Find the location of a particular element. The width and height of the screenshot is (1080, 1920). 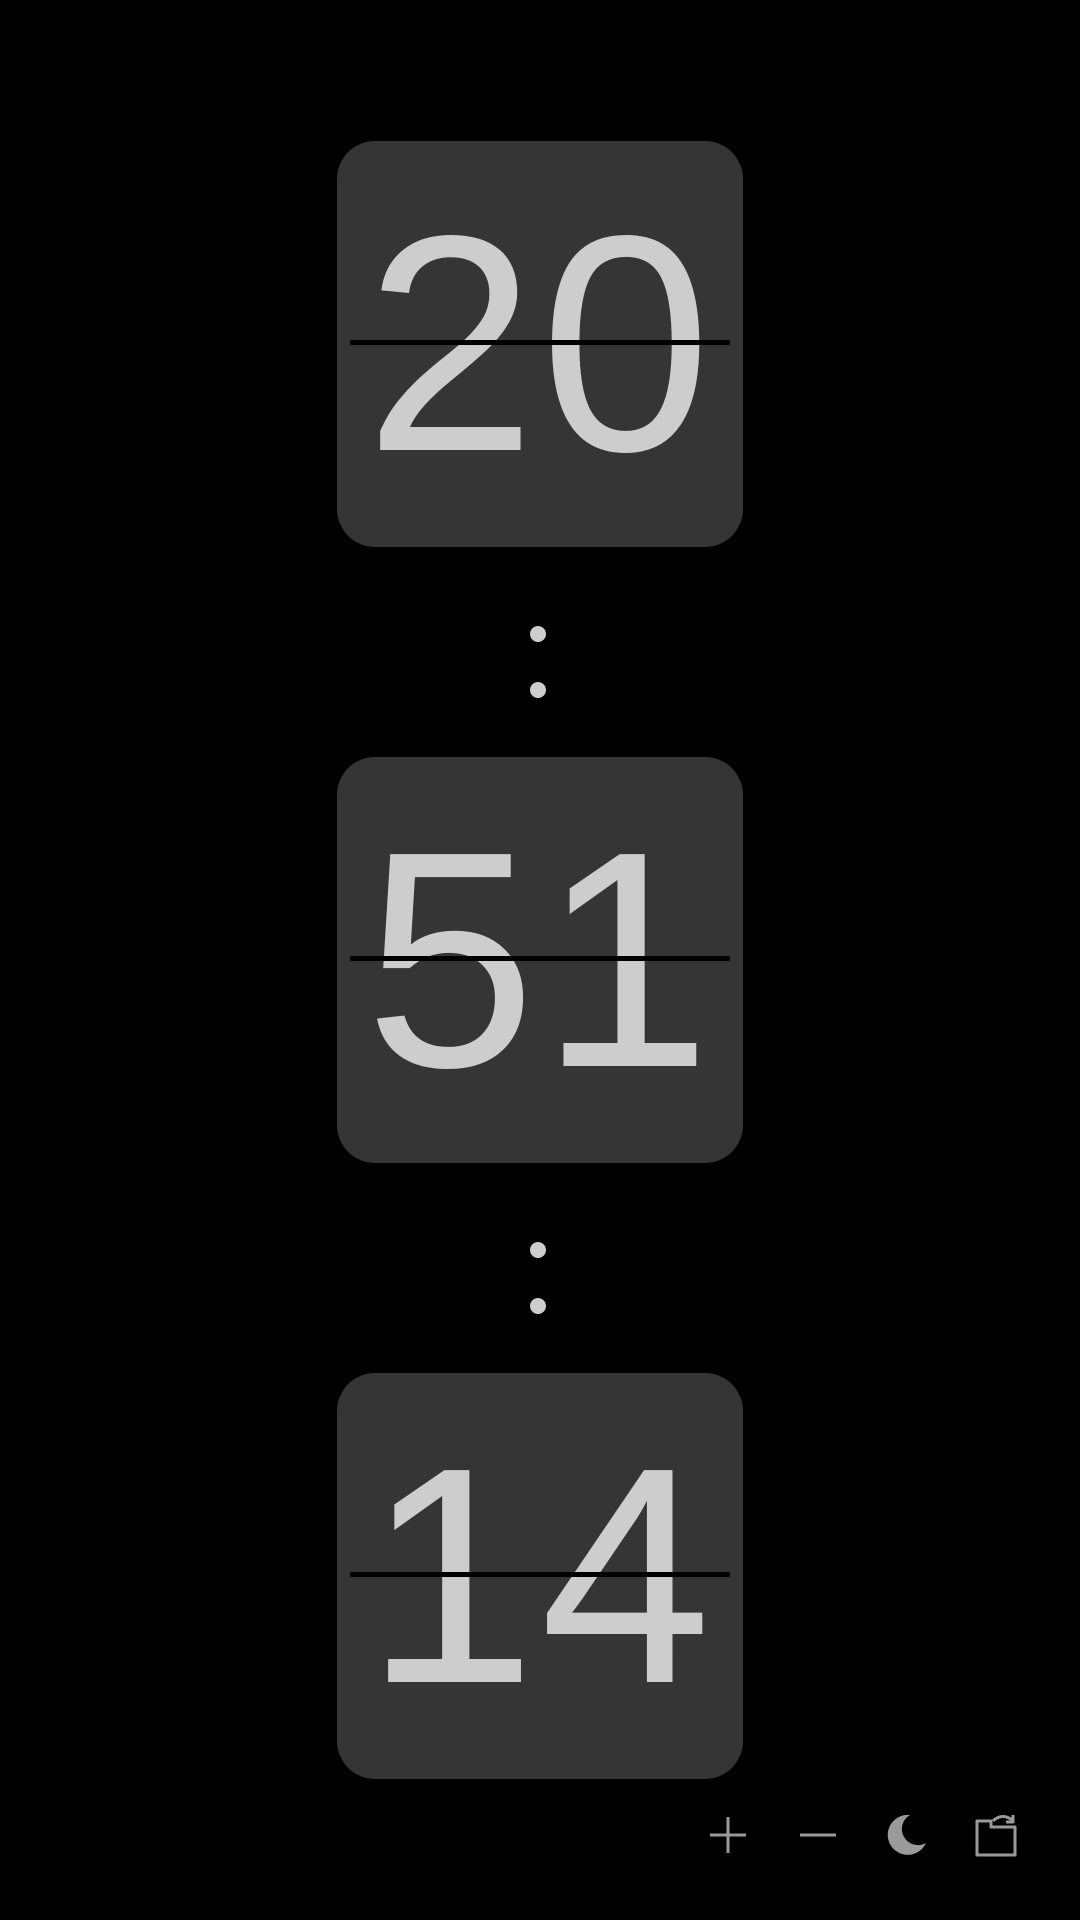

rotate-screen-icon is located at coordinates (996, 1836).